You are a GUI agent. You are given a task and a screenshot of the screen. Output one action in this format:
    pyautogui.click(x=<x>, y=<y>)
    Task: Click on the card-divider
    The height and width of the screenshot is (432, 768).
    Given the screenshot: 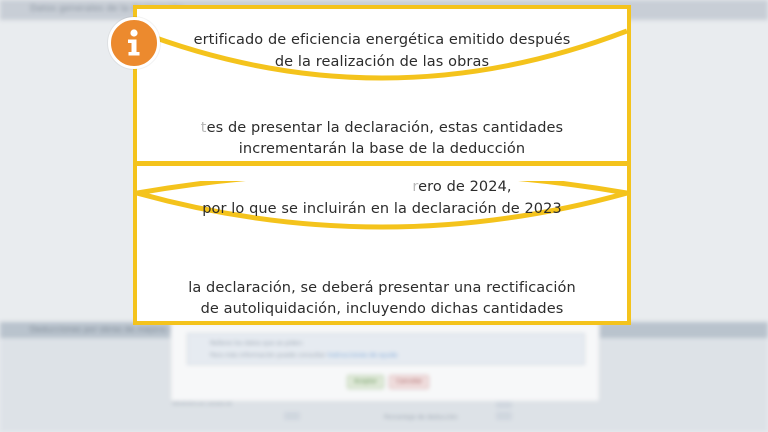 What is the action you would take?
    pyautogui.click(x=382, y=163)
    